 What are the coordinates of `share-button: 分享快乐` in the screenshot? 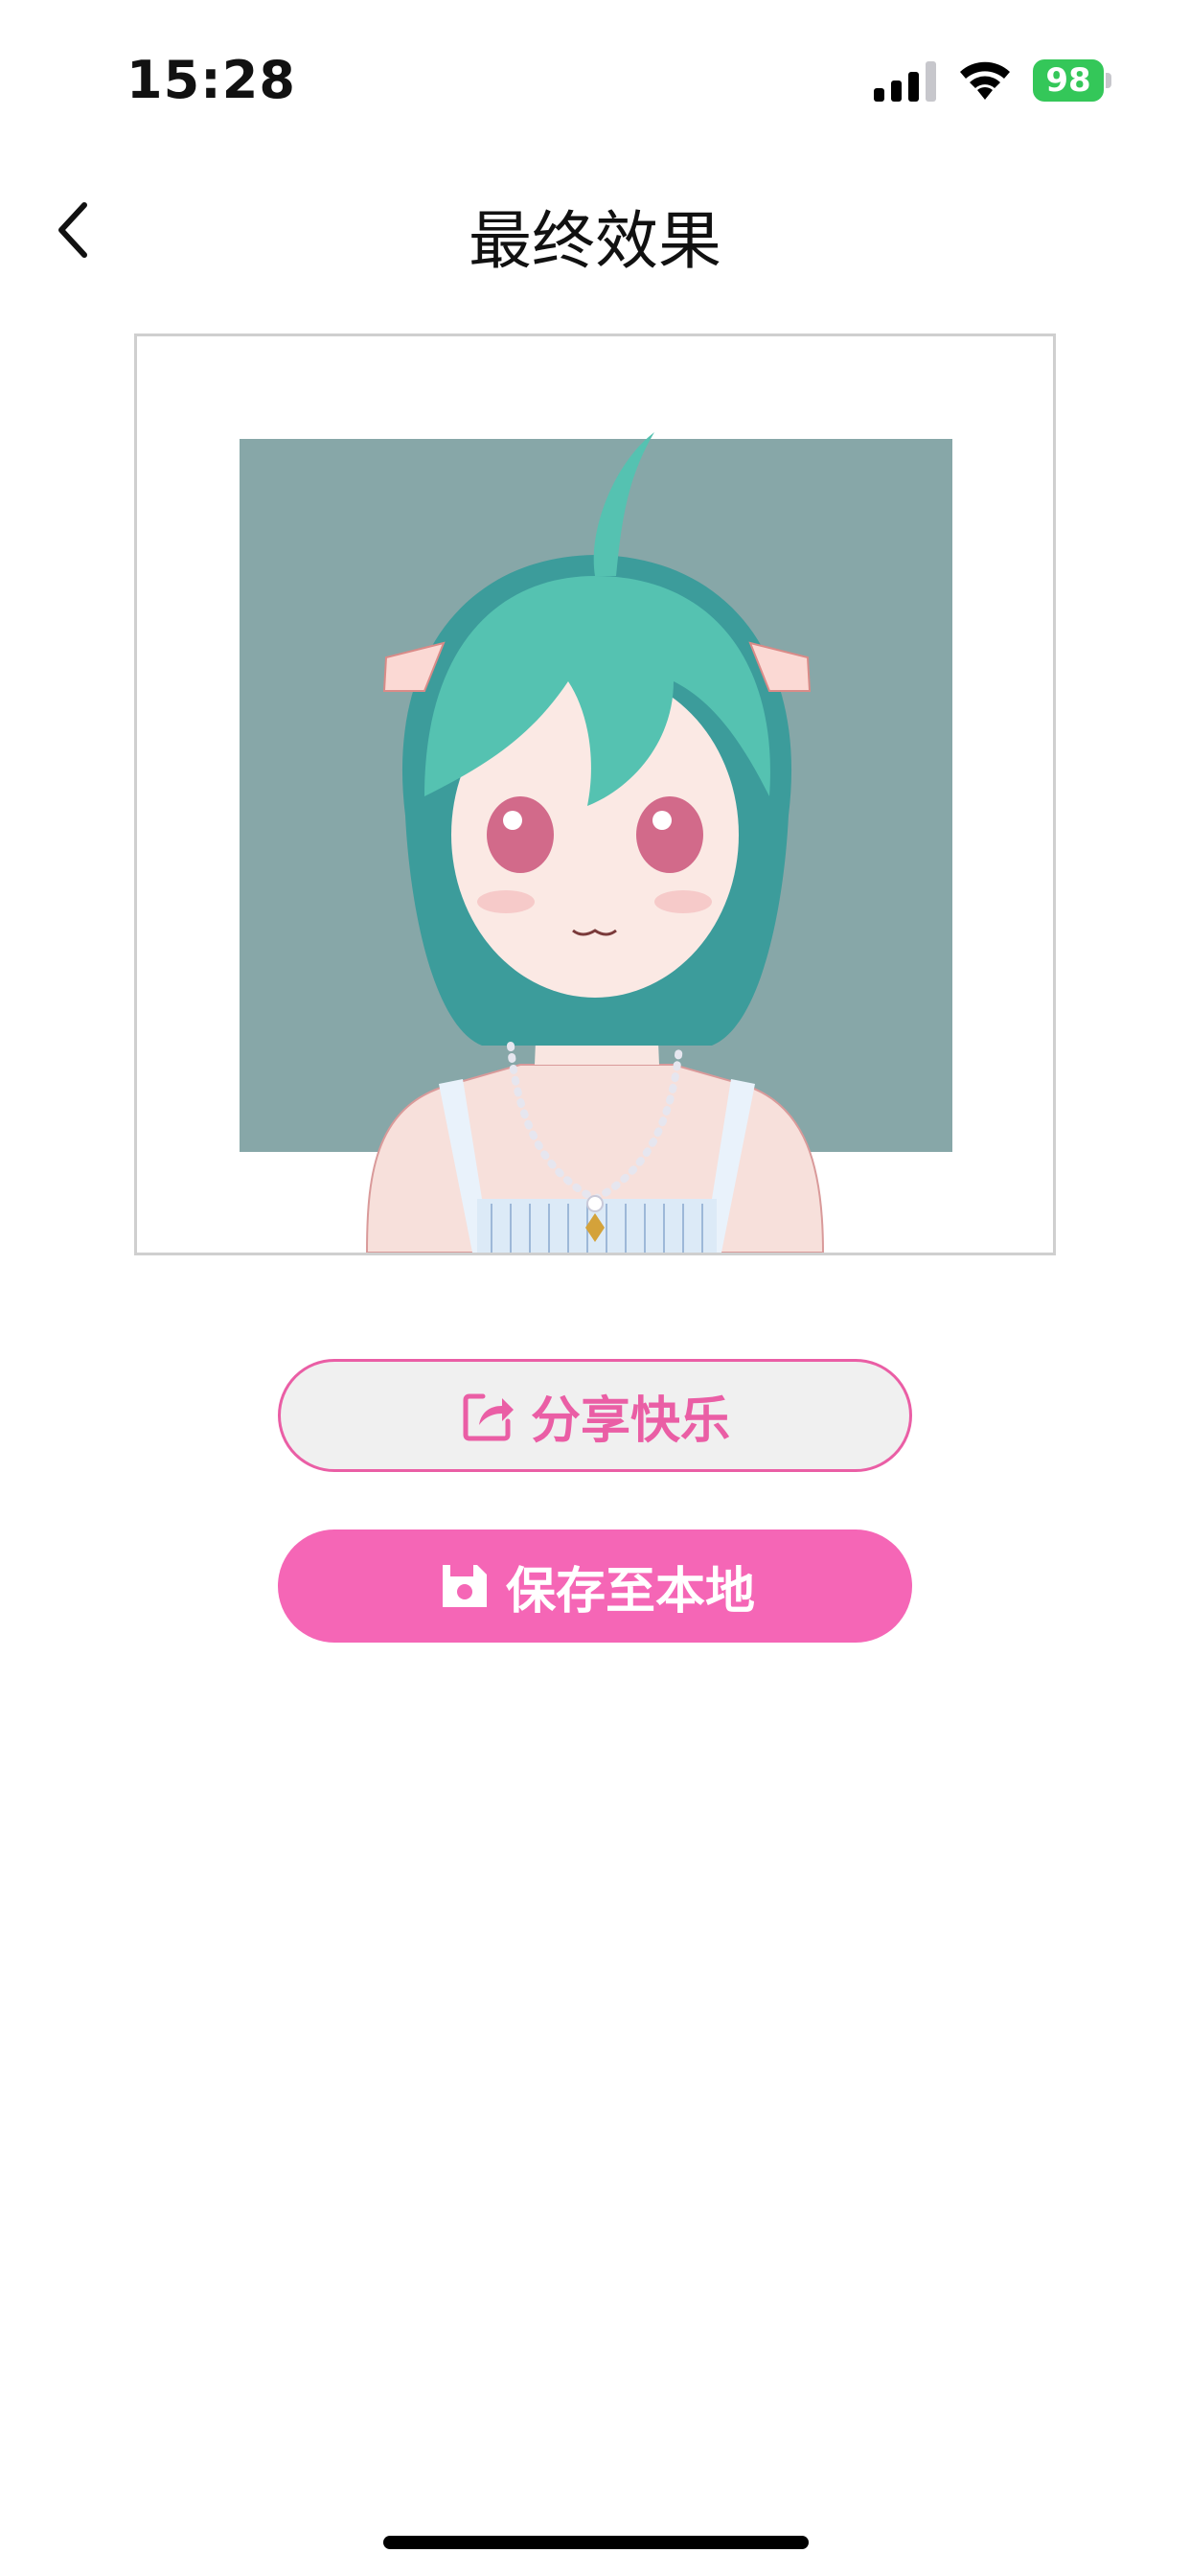 It's located at (595, 1415).